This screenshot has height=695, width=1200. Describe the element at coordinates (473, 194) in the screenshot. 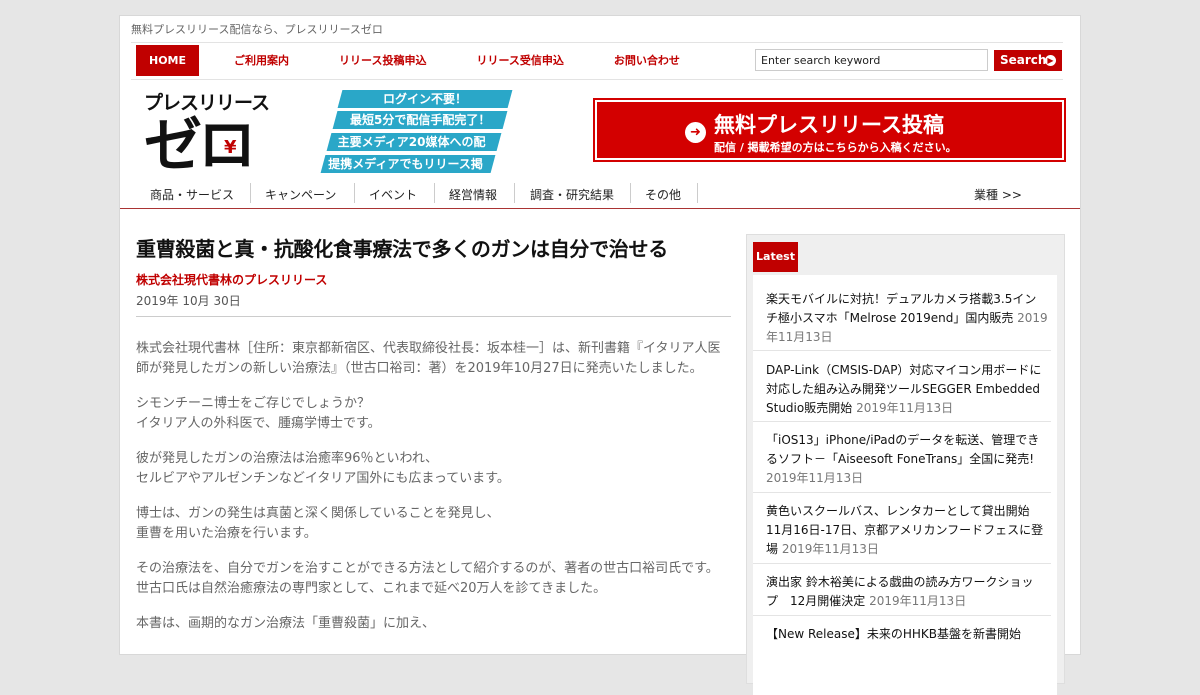

I see `category-management: 経営情報` at that location.